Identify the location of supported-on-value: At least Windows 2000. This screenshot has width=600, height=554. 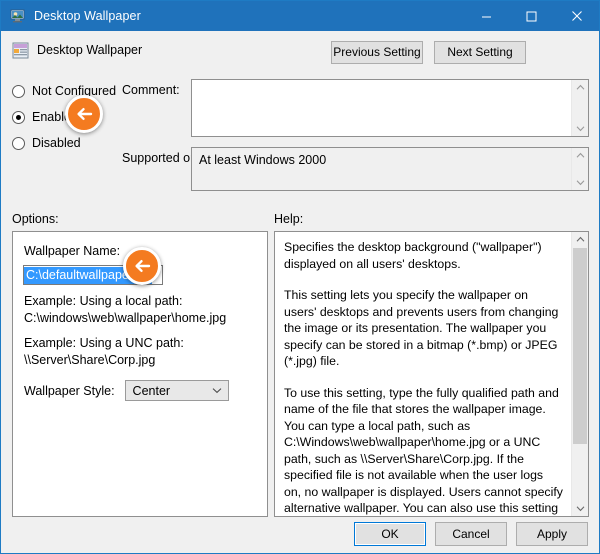
(263, 160).